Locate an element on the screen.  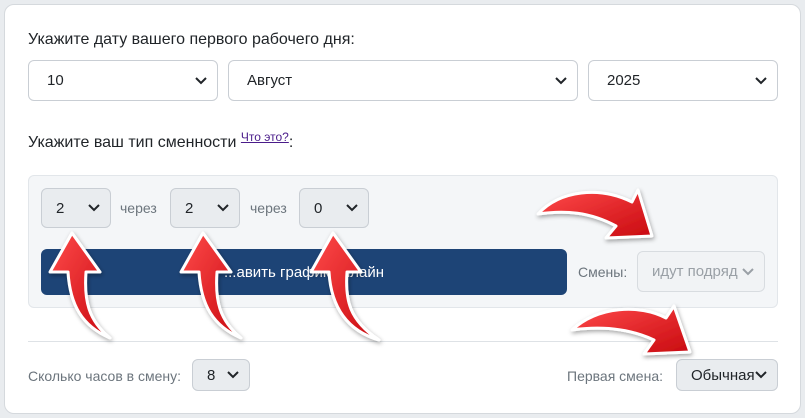
day-select: 10 is located at coordinates (123, 80).